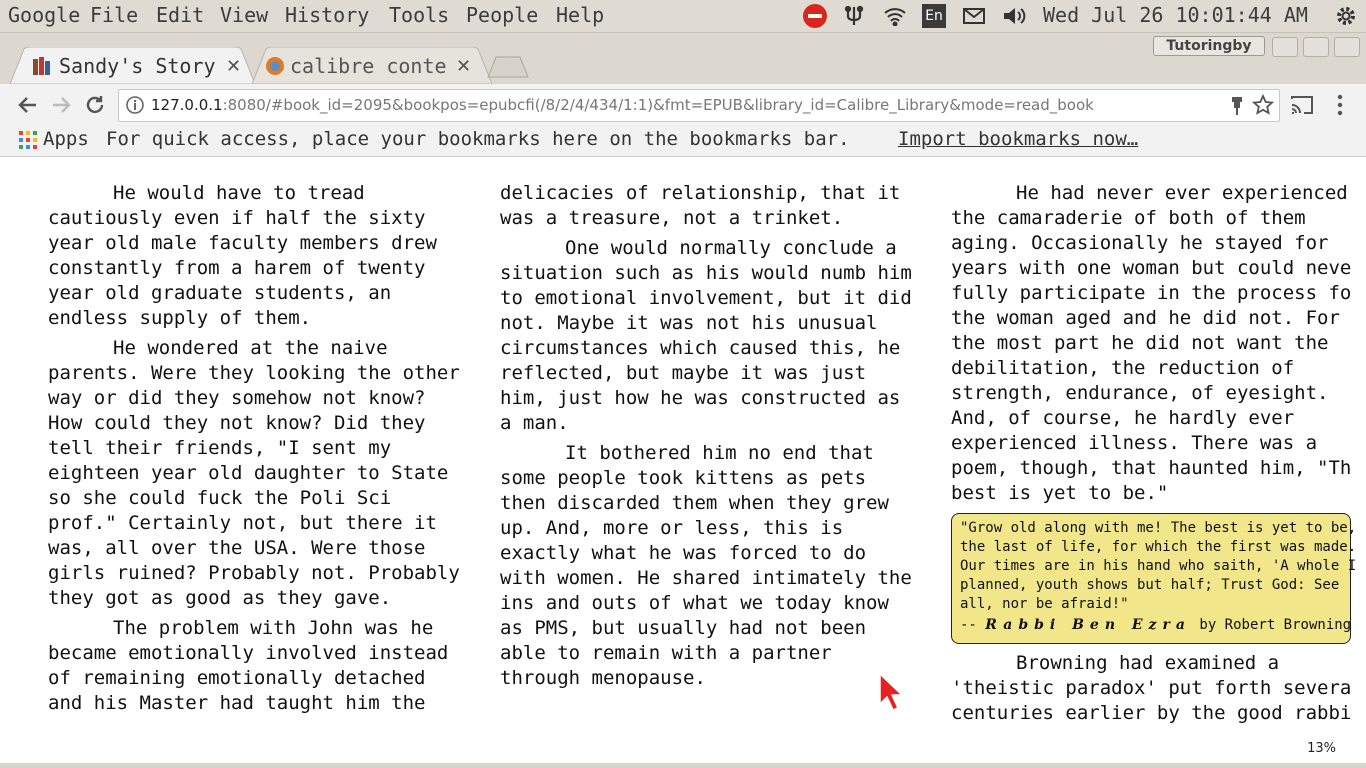 The height and width of the screenshot is (768, 1366). Describe the element at coordinates (137, 66) in the screenshot. I see `tab-title: Sandy's Story` at that location.